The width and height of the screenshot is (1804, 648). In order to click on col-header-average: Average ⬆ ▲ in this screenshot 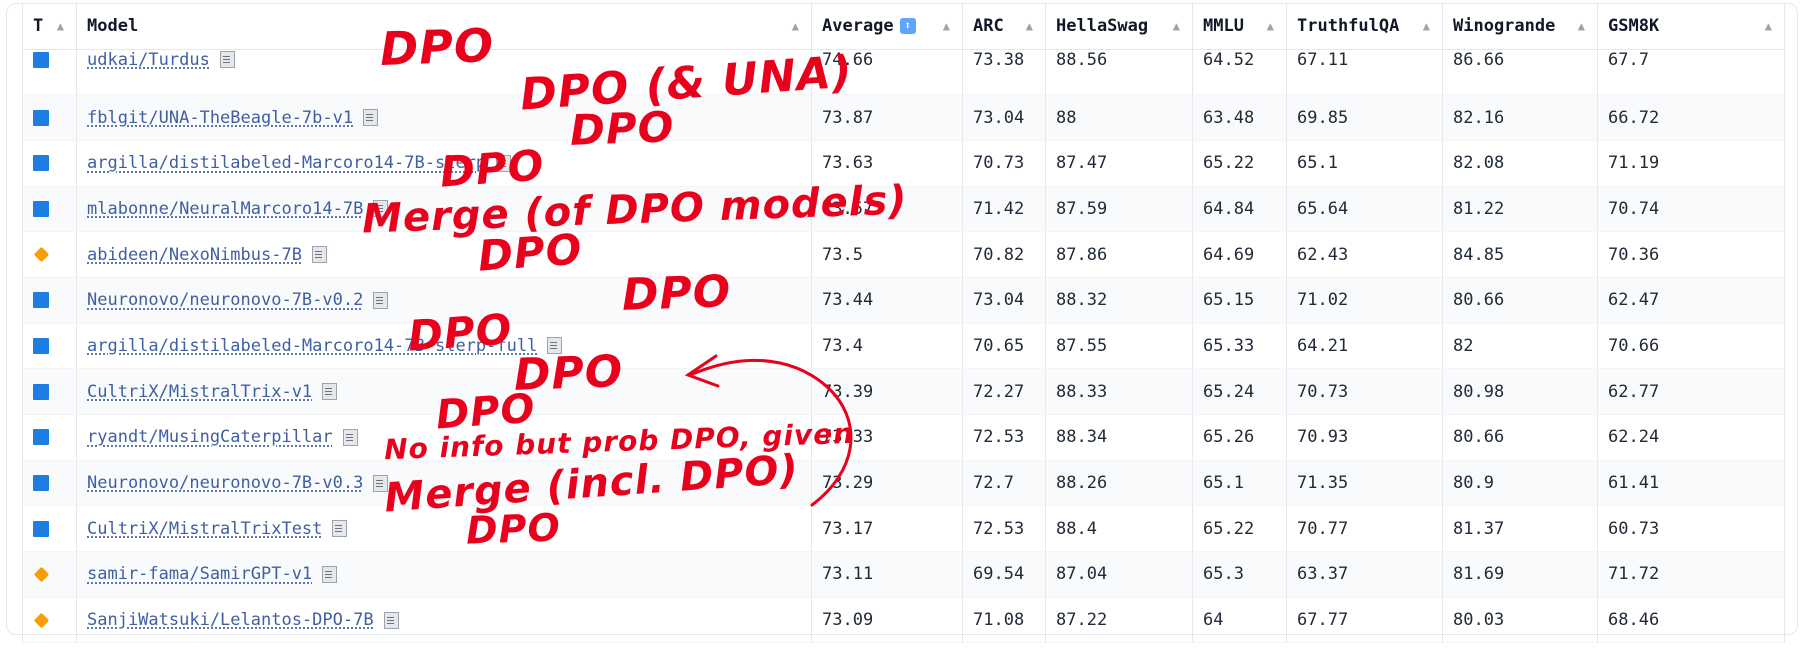, I will do `click(887, 27)`.